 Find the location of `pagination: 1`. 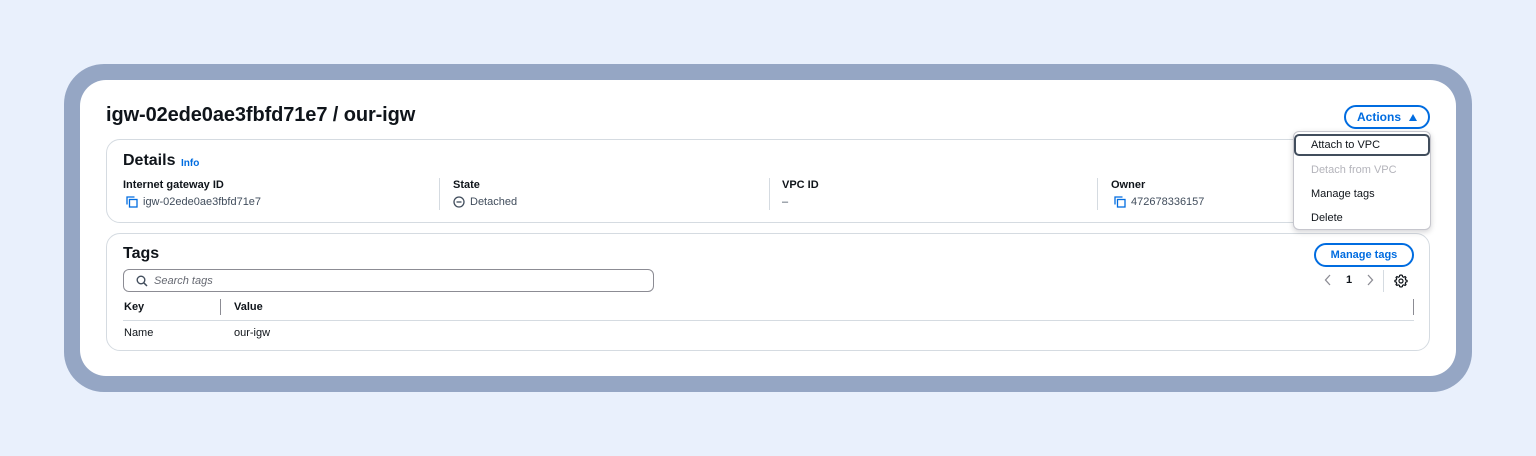

pagination: 1 is located at coordinates (1349, 280).